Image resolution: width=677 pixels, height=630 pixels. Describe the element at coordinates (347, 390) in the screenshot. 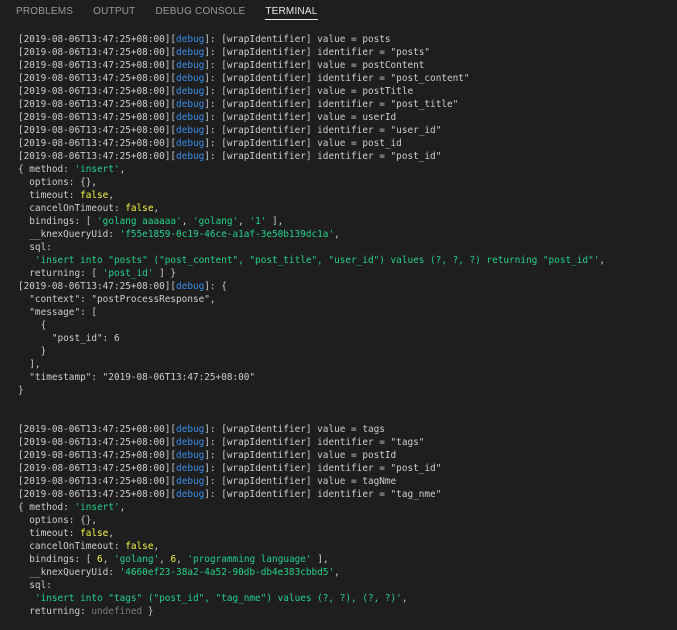

I see `terminal-line: }` at that location.